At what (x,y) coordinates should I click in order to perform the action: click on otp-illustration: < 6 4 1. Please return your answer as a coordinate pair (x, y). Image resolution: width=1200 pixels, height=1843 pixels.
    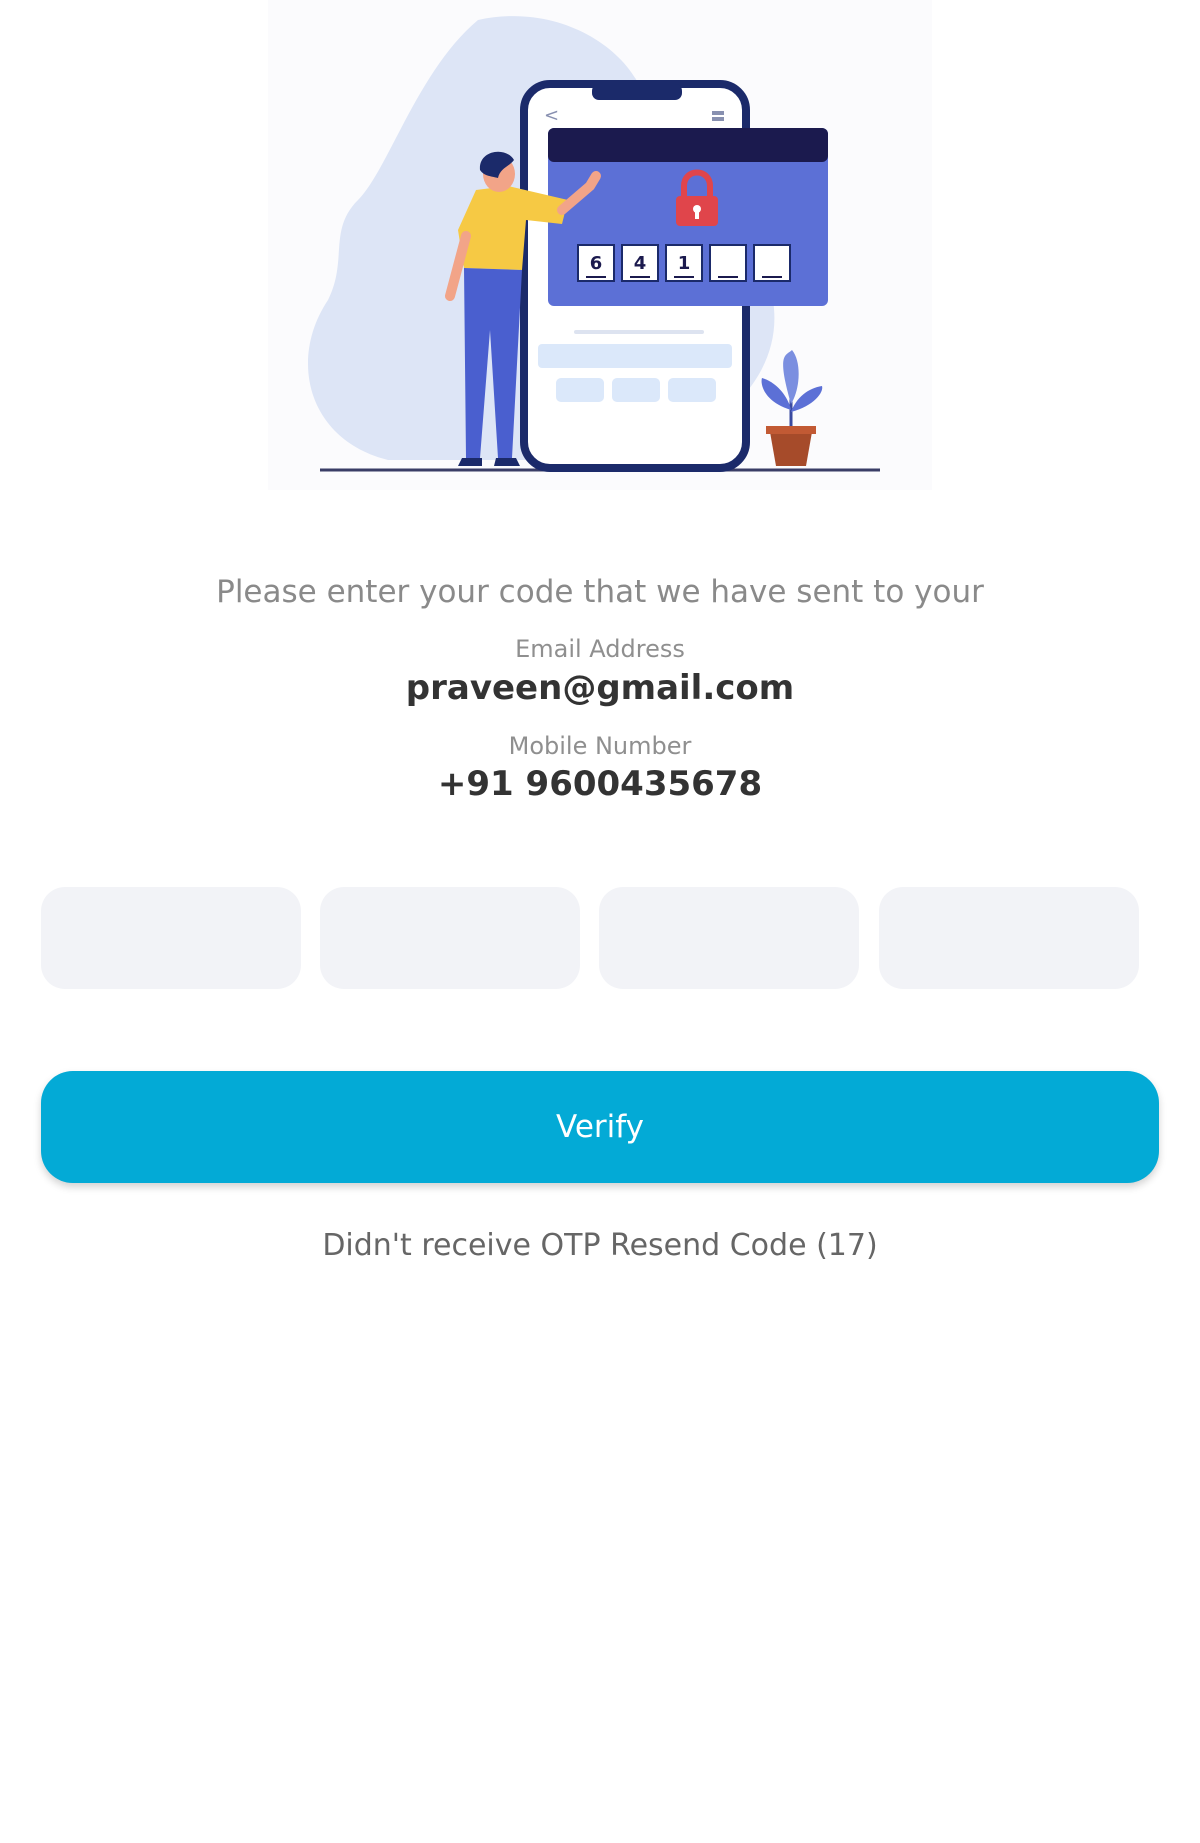
    Looking at the image, I should click on (600, 245).